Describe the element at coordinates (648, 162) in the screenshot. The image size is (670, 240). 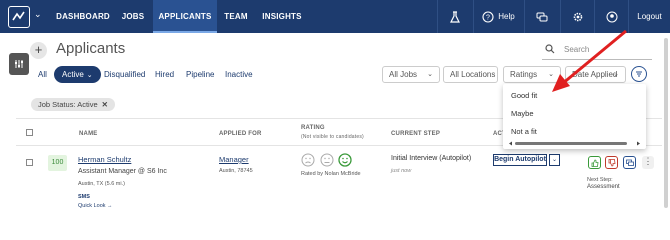
I see `more-options-icon: ⋮` at that location.